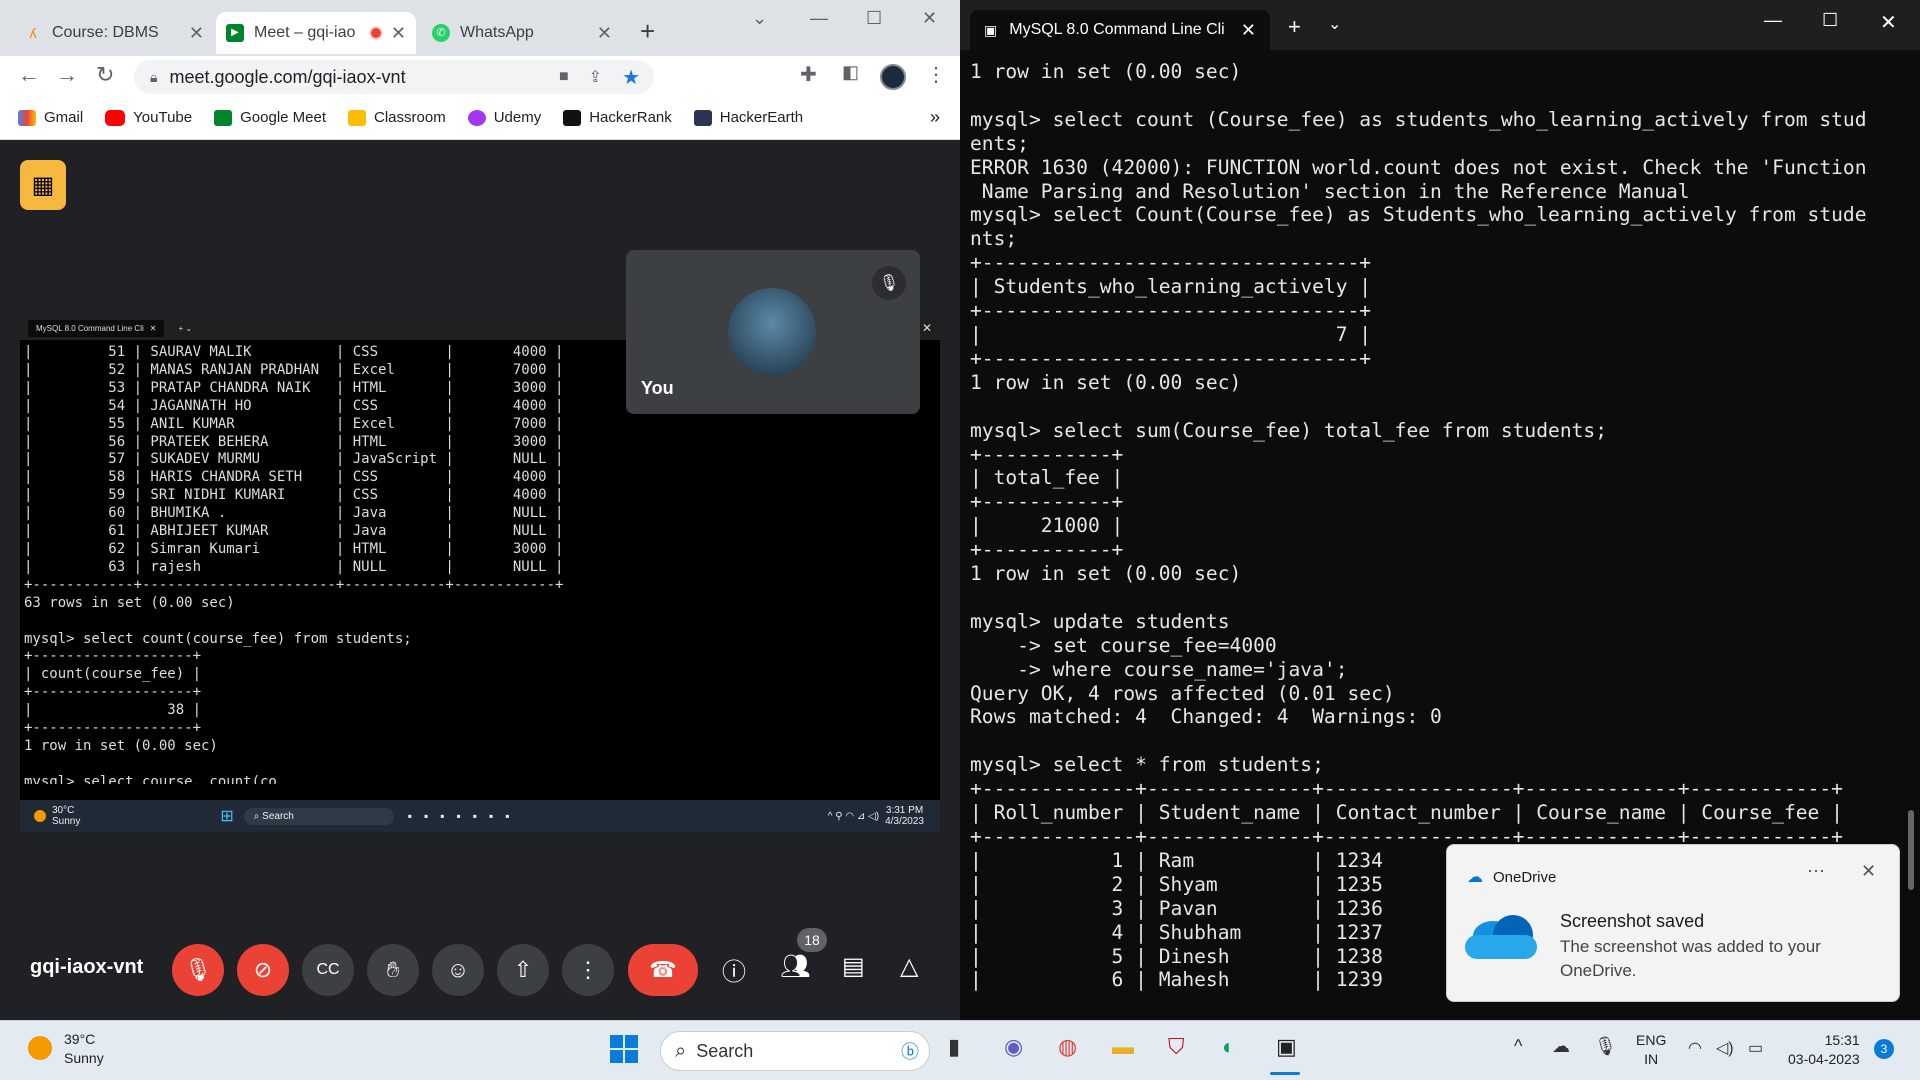  Describe the element at coordinates (1286, 1047) in the screenshot. I see `terminal-app-icon: ▣` at that location.